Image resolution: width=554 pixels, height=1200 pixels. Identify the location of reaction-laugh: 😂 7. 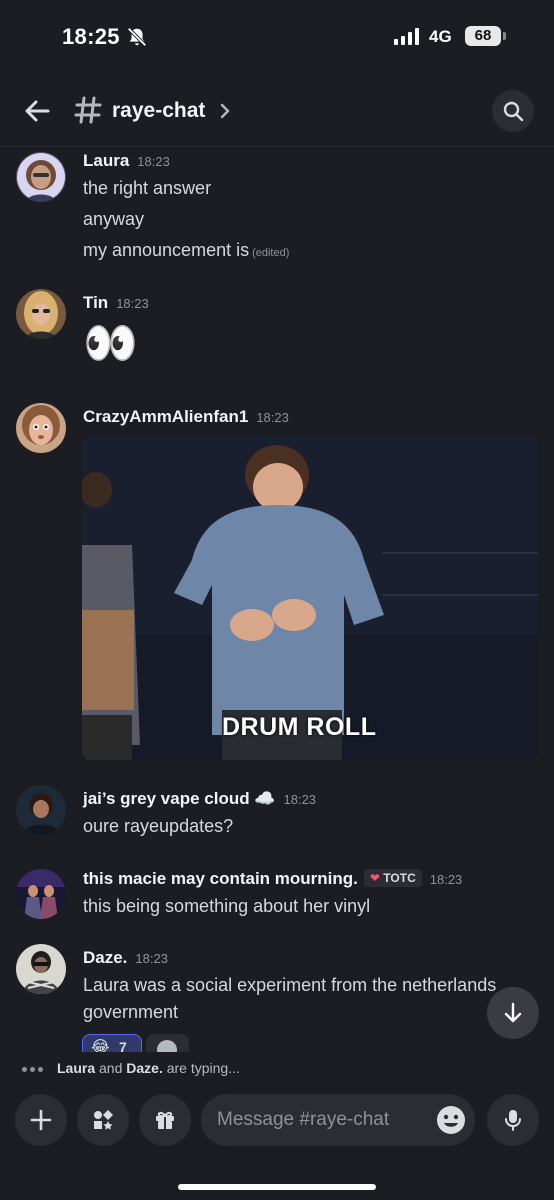
(112, 1043).